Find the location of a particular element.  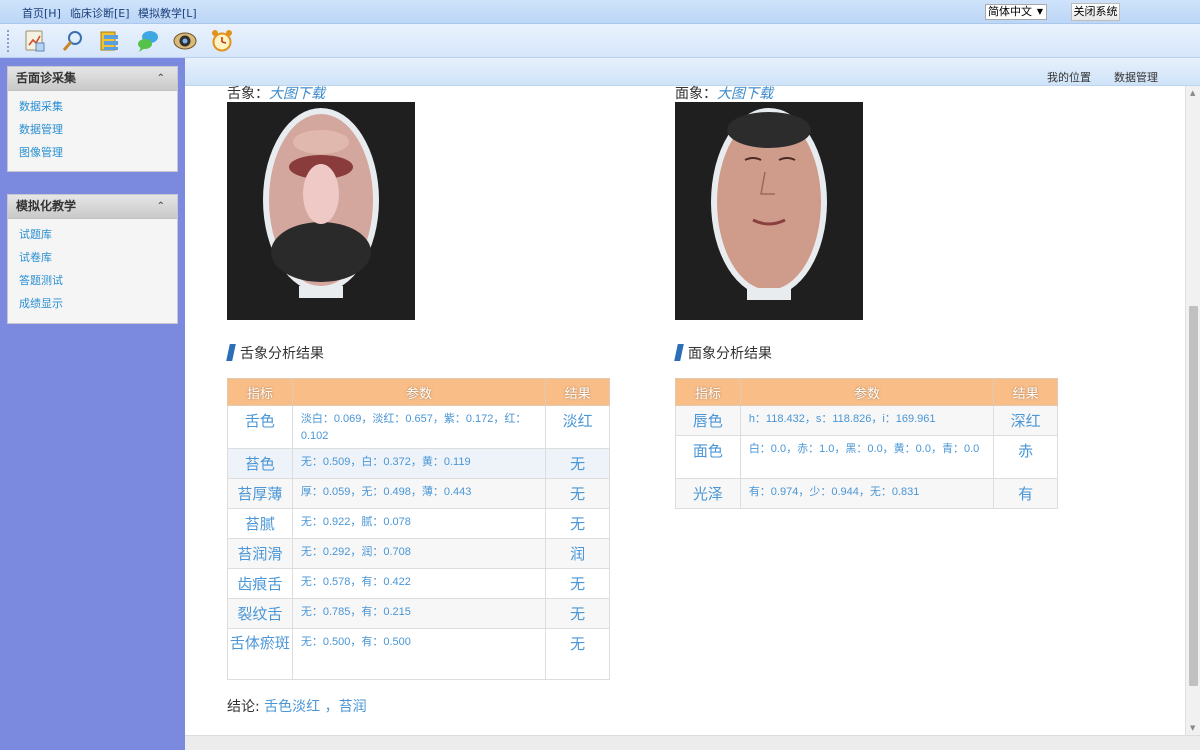

table-row: 齿痕舌 无：0.578，有：0.422 无 is located at coordinates (418, 583).